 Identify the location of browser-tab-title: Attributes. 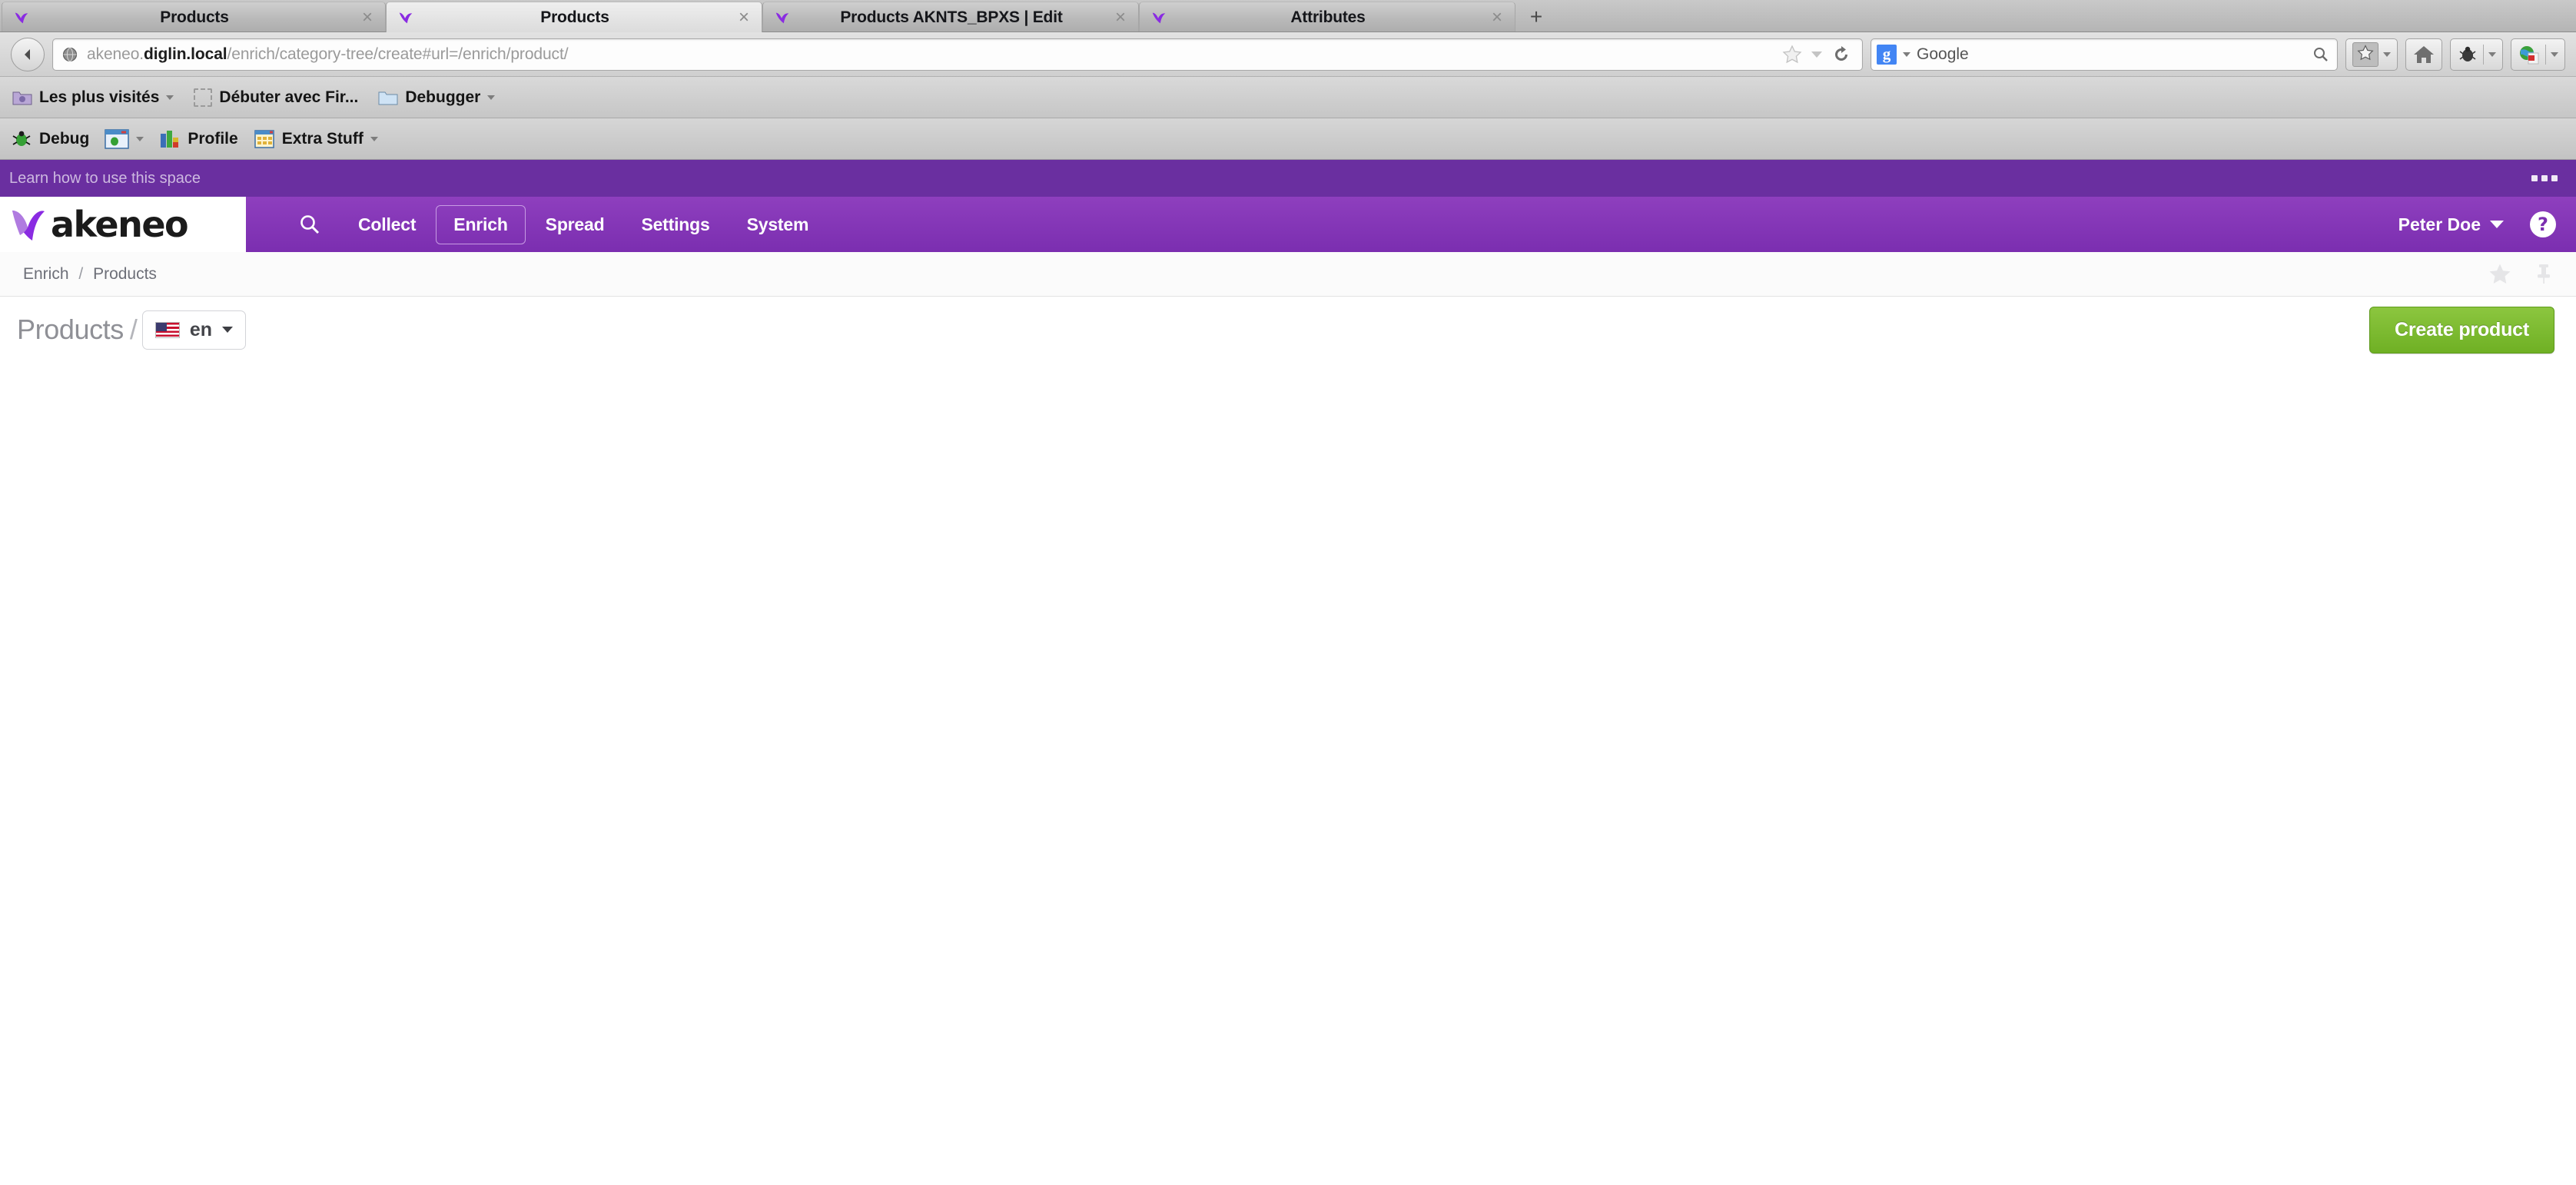
(1328, 17).